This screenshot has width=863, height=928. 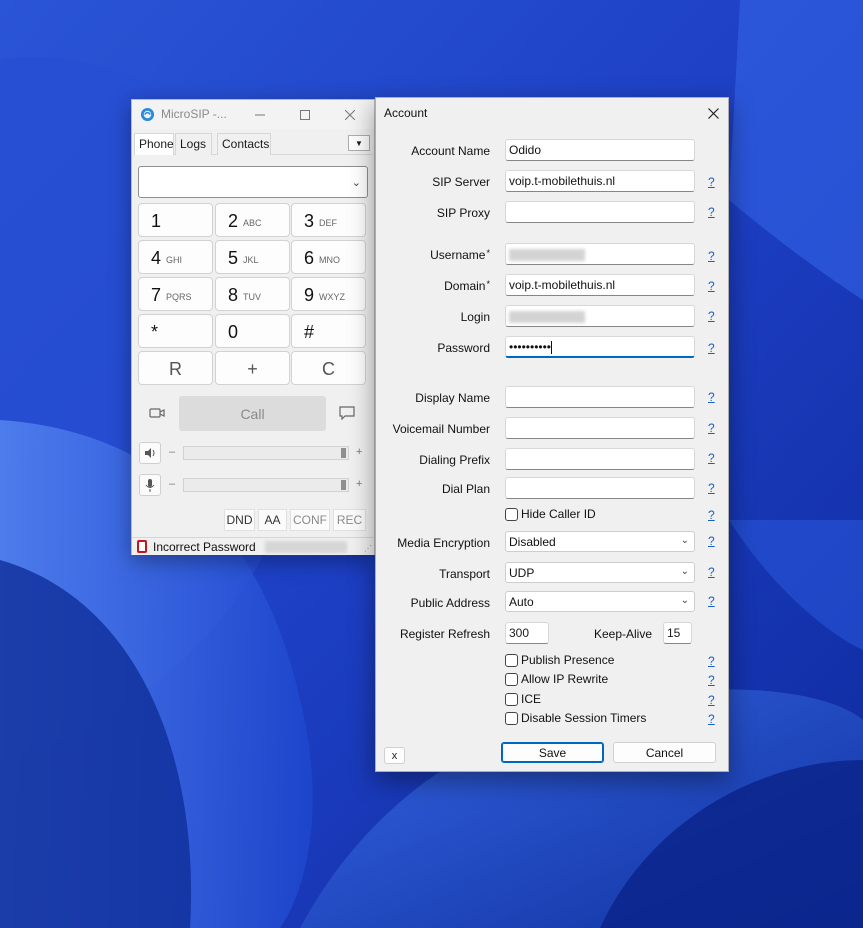 What do you see at coordinates (328, 257) in the screenshot?
I see `key-6: 6 MNO` at bounding box center [328, 257].